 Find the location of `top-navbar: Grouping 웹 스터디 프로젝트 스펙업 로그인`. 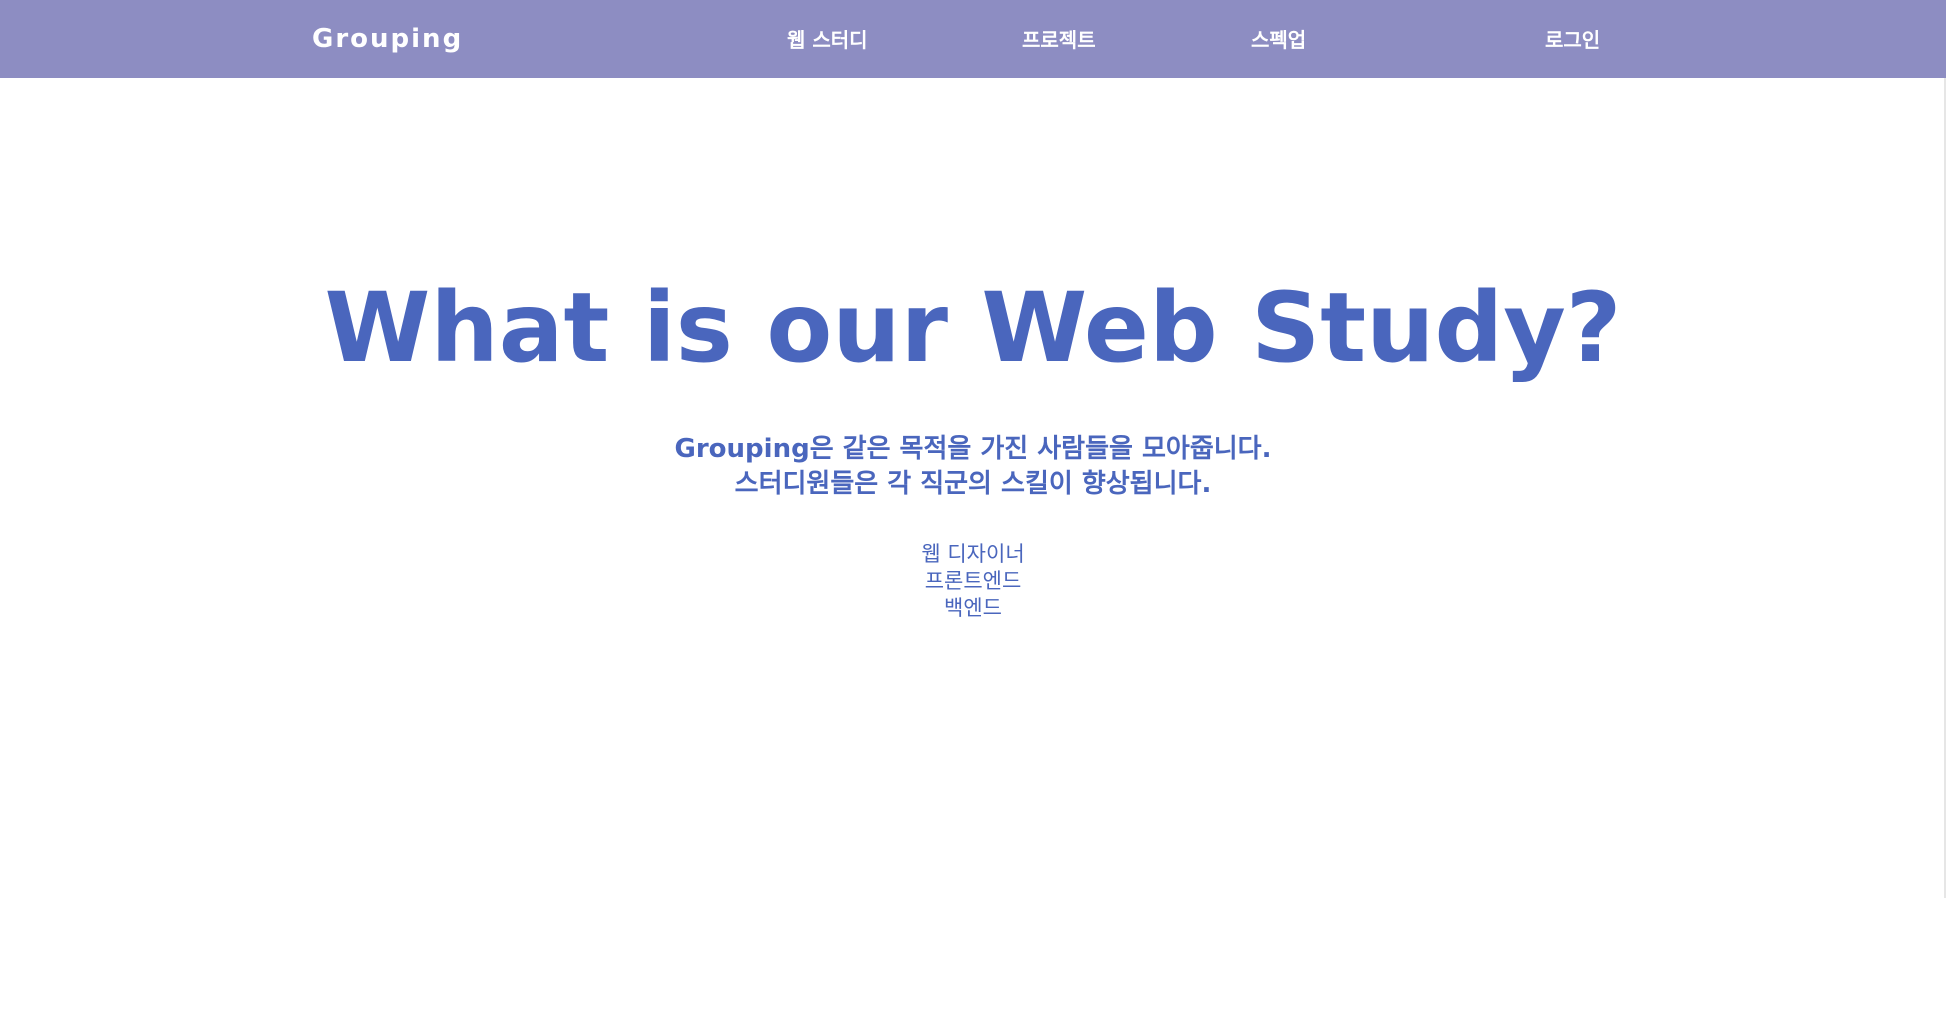

top-navbar: Grouping 웹 스터디 프로젝트 스펙업 로그인 is located at coordinates (973, 39).